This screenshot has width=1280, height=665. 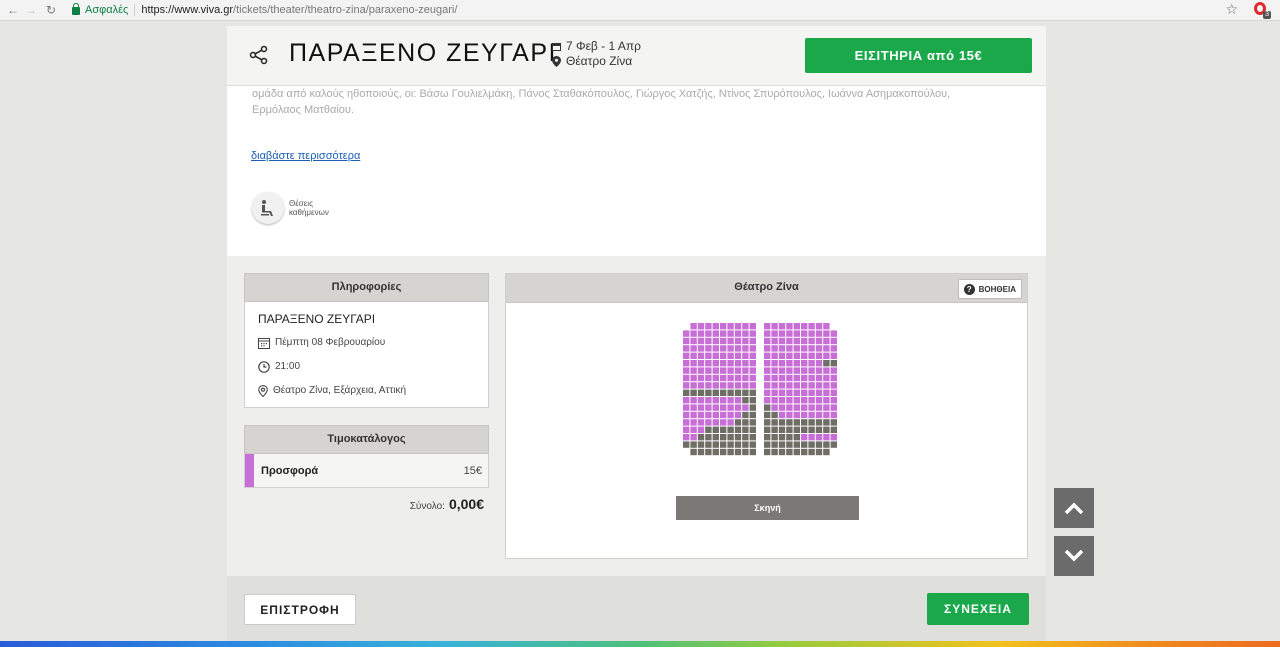 I want to click on continue-button: ΣΥΝΕΧΕΙΑ, so click(x=978, y=609).